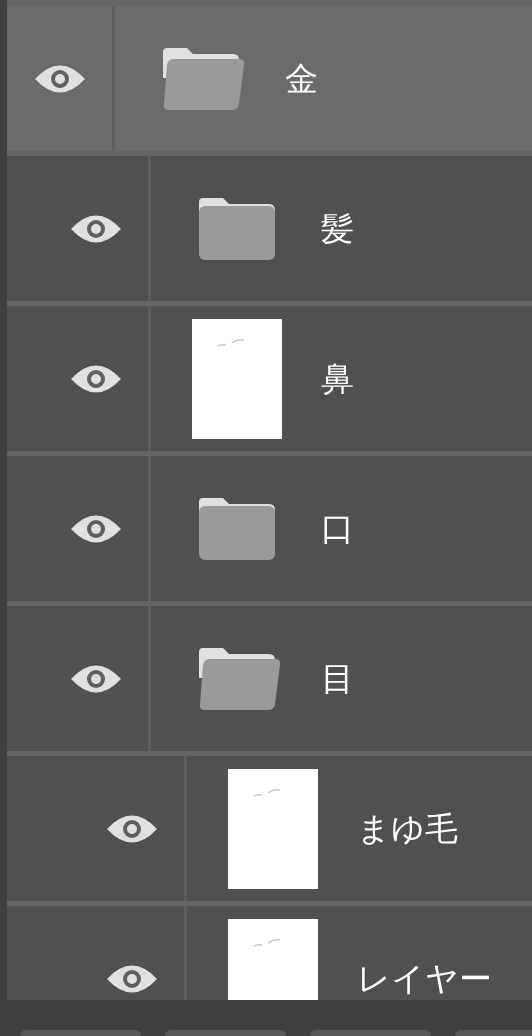 The width and height of the screenshot is (532, 1036). Describe the element at coordinates (407, 828) in the screenshot. I see `layer-name: まゆ毛` at that location.